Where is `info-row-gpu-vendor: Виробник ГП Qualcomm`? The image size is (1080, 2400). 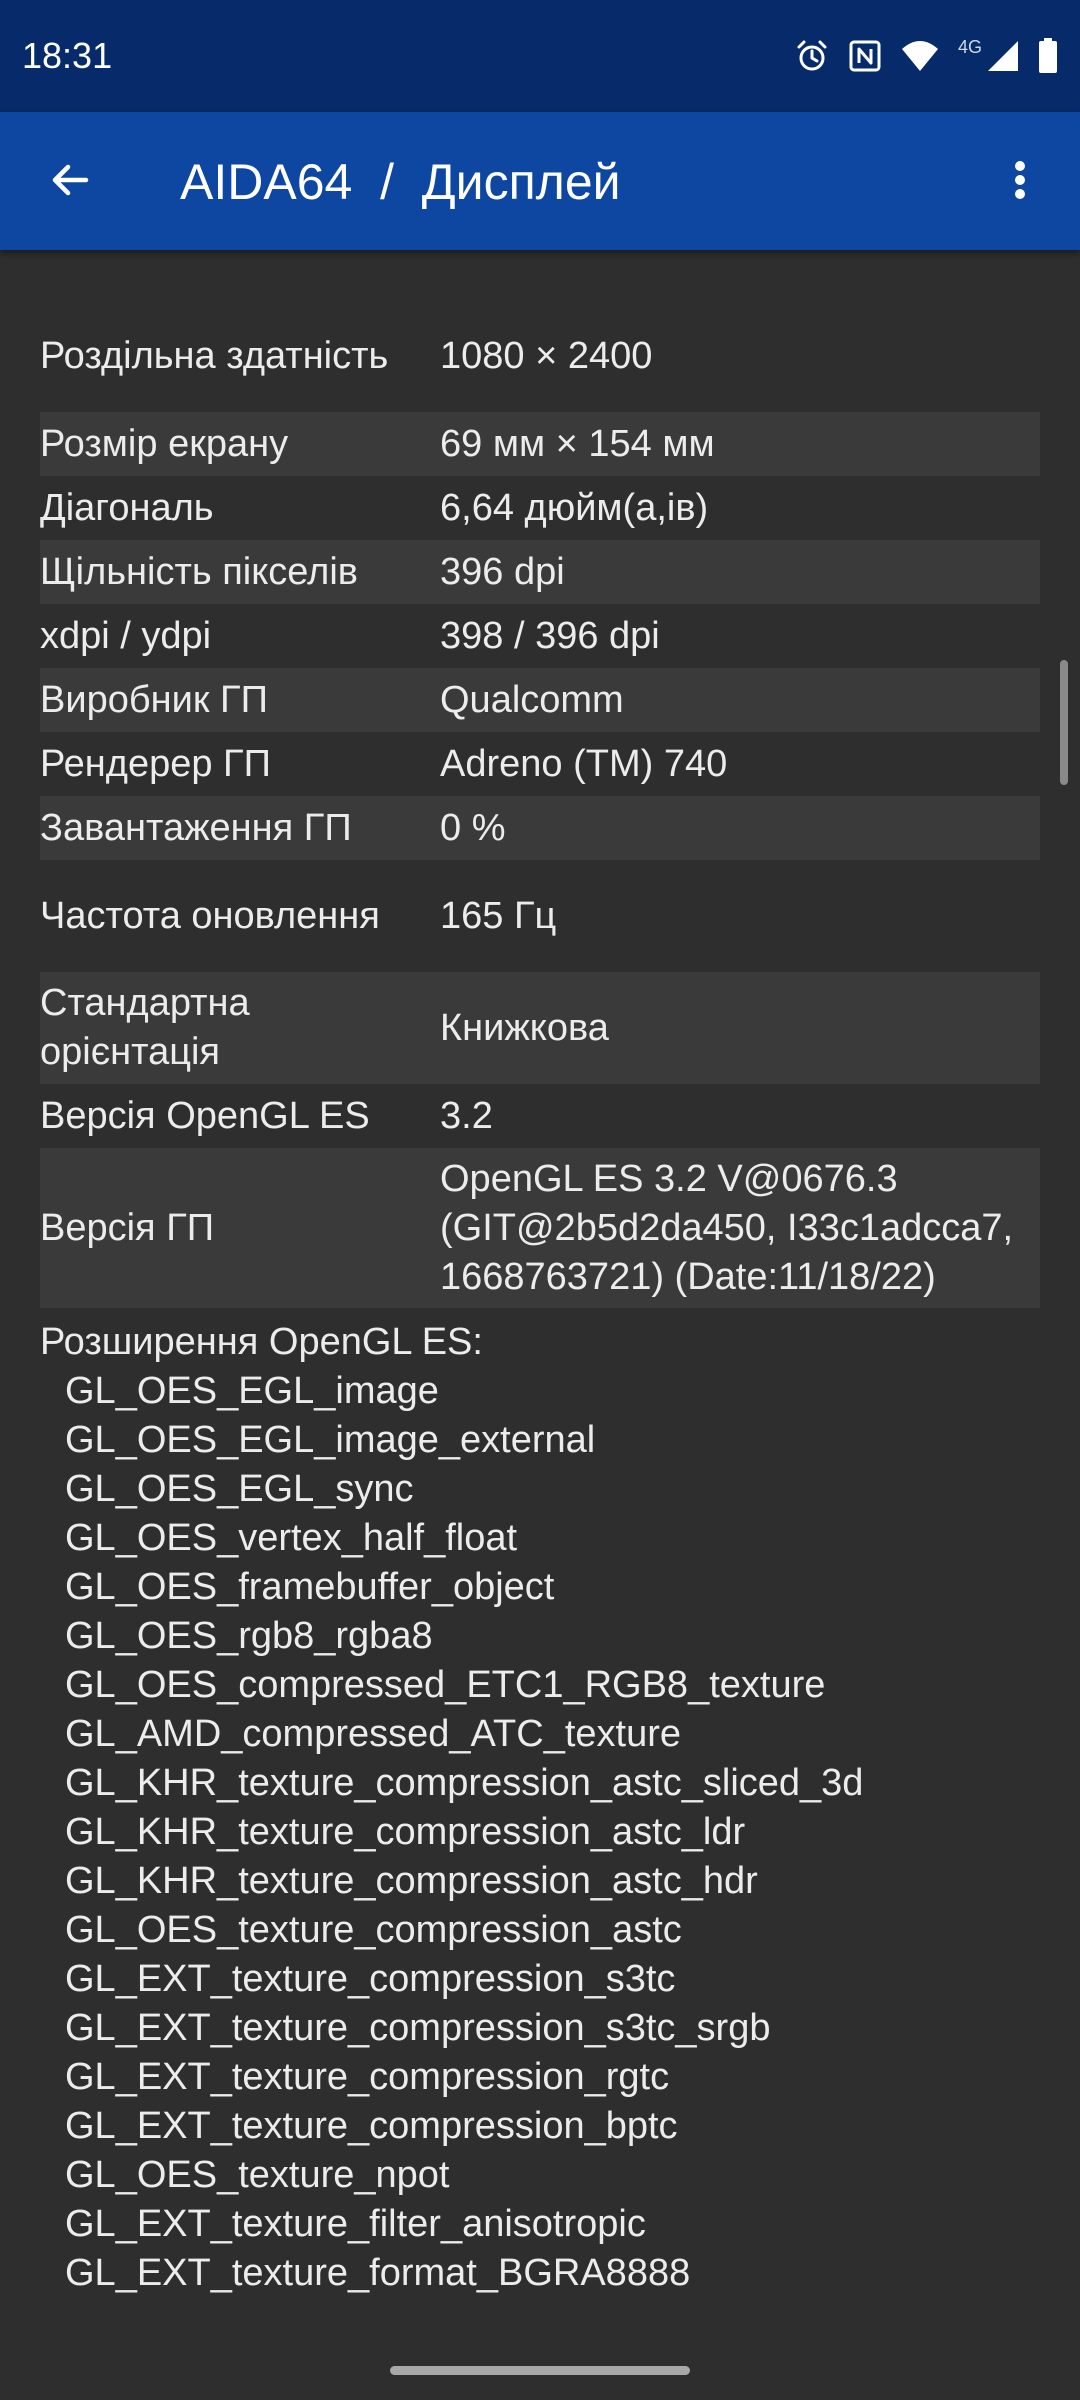 info-row-gpu-vendor: Виробник ГП Qualcomm is located at coordinates (540, 700).